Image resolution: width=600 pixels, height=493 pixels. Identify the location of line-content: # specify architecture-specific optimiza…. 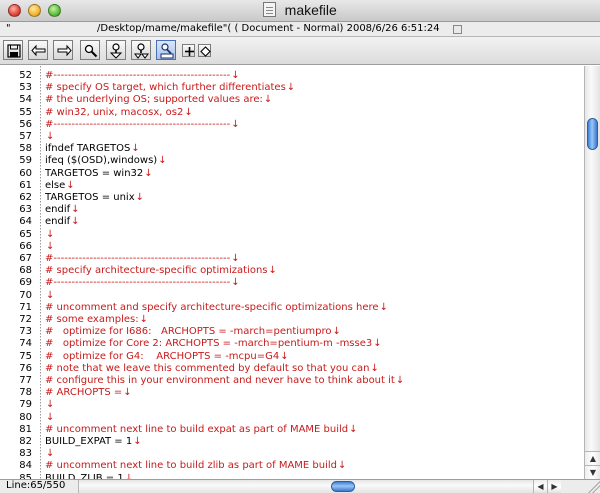
(156, 271).